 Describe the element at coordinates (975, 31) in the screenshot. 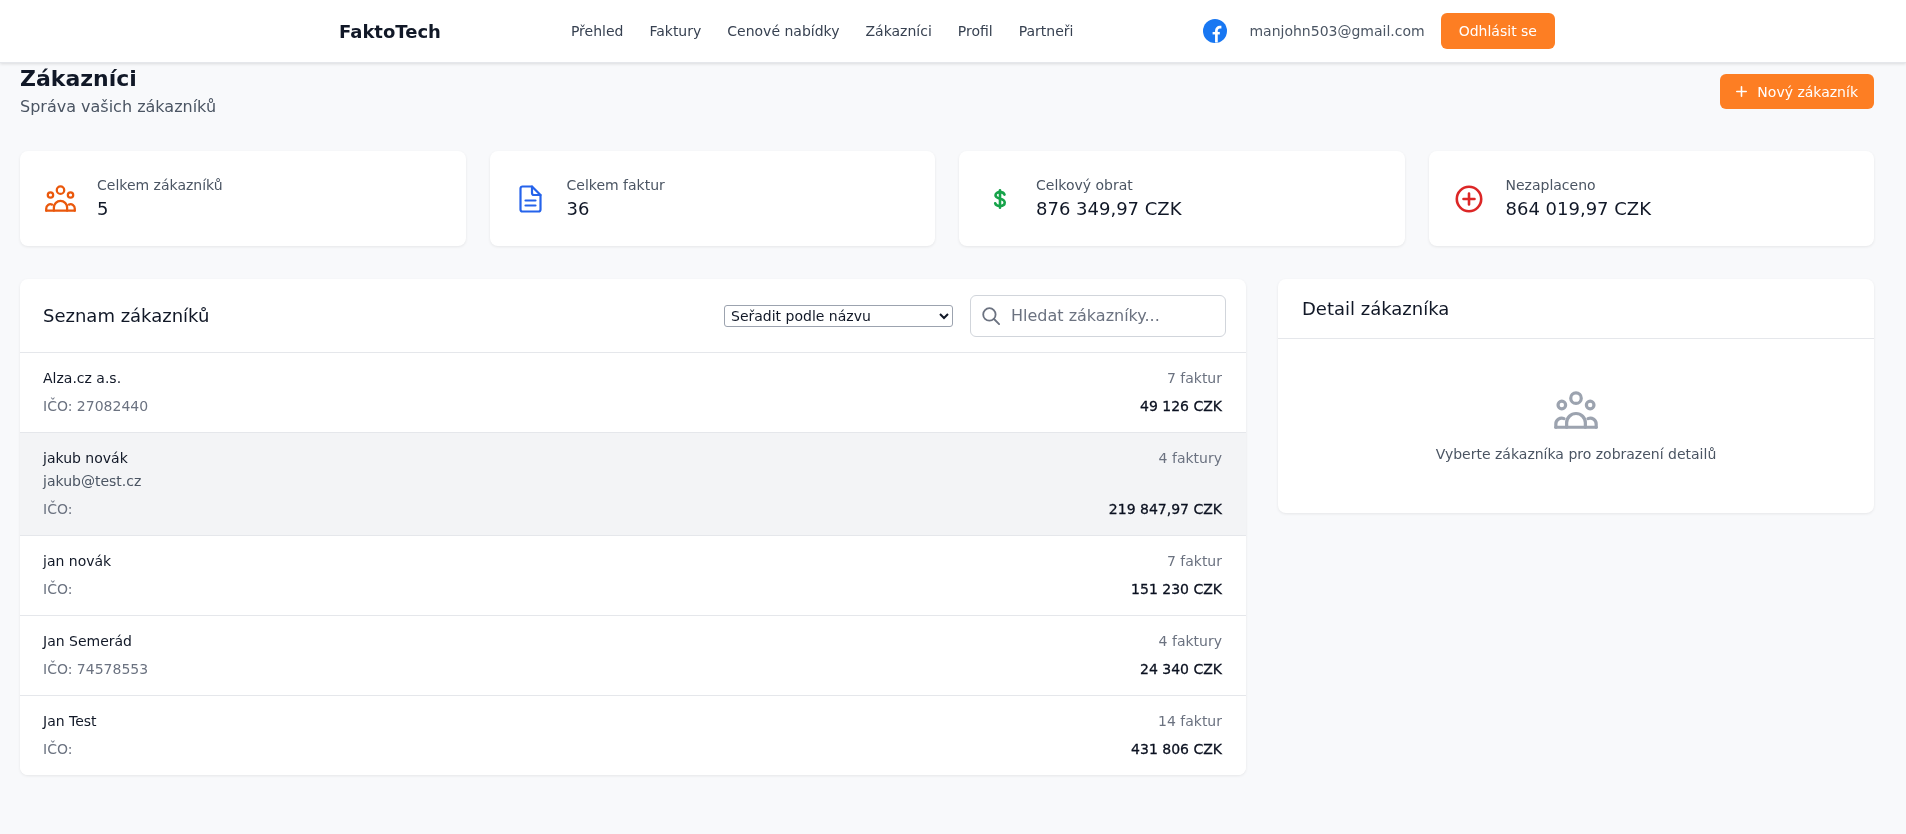

I see `nav-link: Profil` at that location.